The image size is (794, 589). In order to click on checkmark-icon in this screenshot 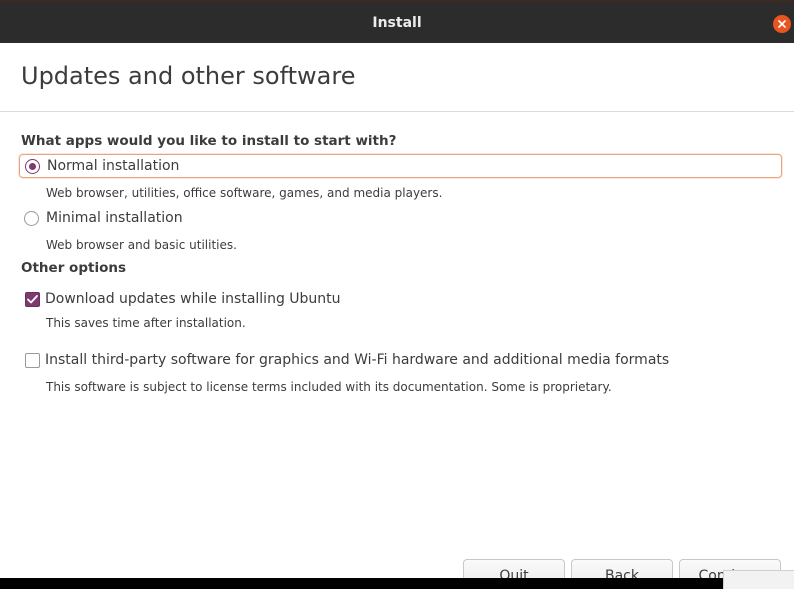, I will do `click(32, 298)`.